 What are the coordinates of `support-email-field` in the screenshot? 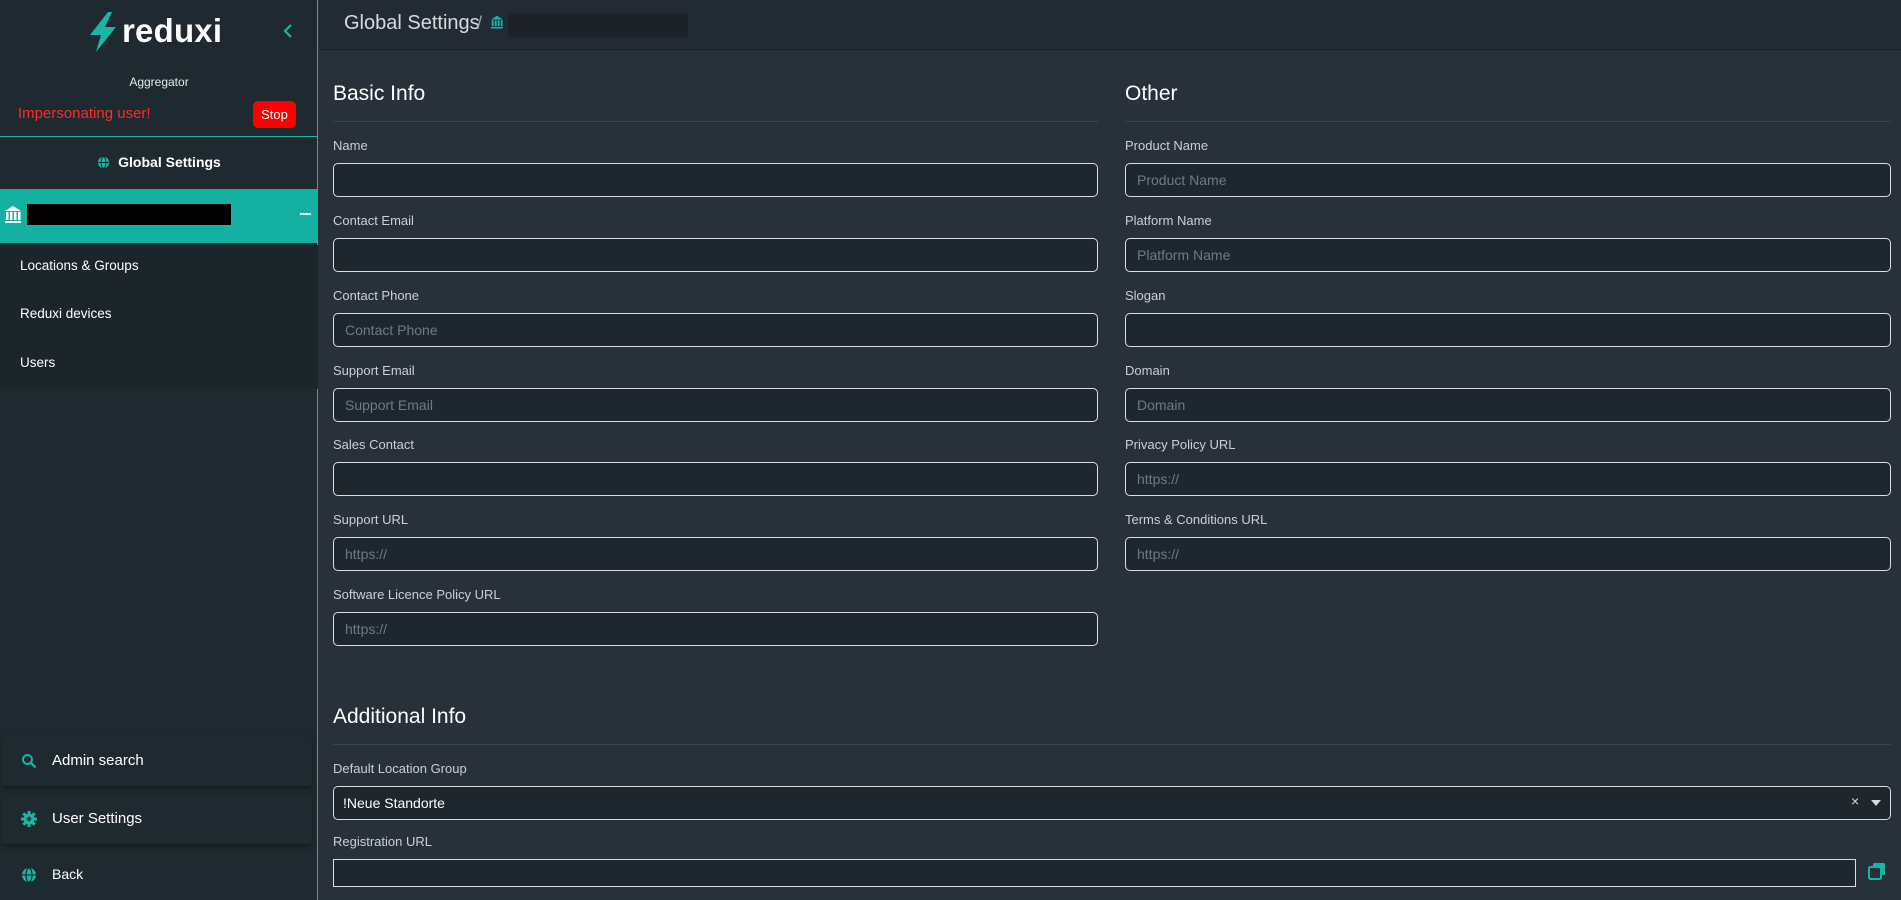 It's located at (715, 405).